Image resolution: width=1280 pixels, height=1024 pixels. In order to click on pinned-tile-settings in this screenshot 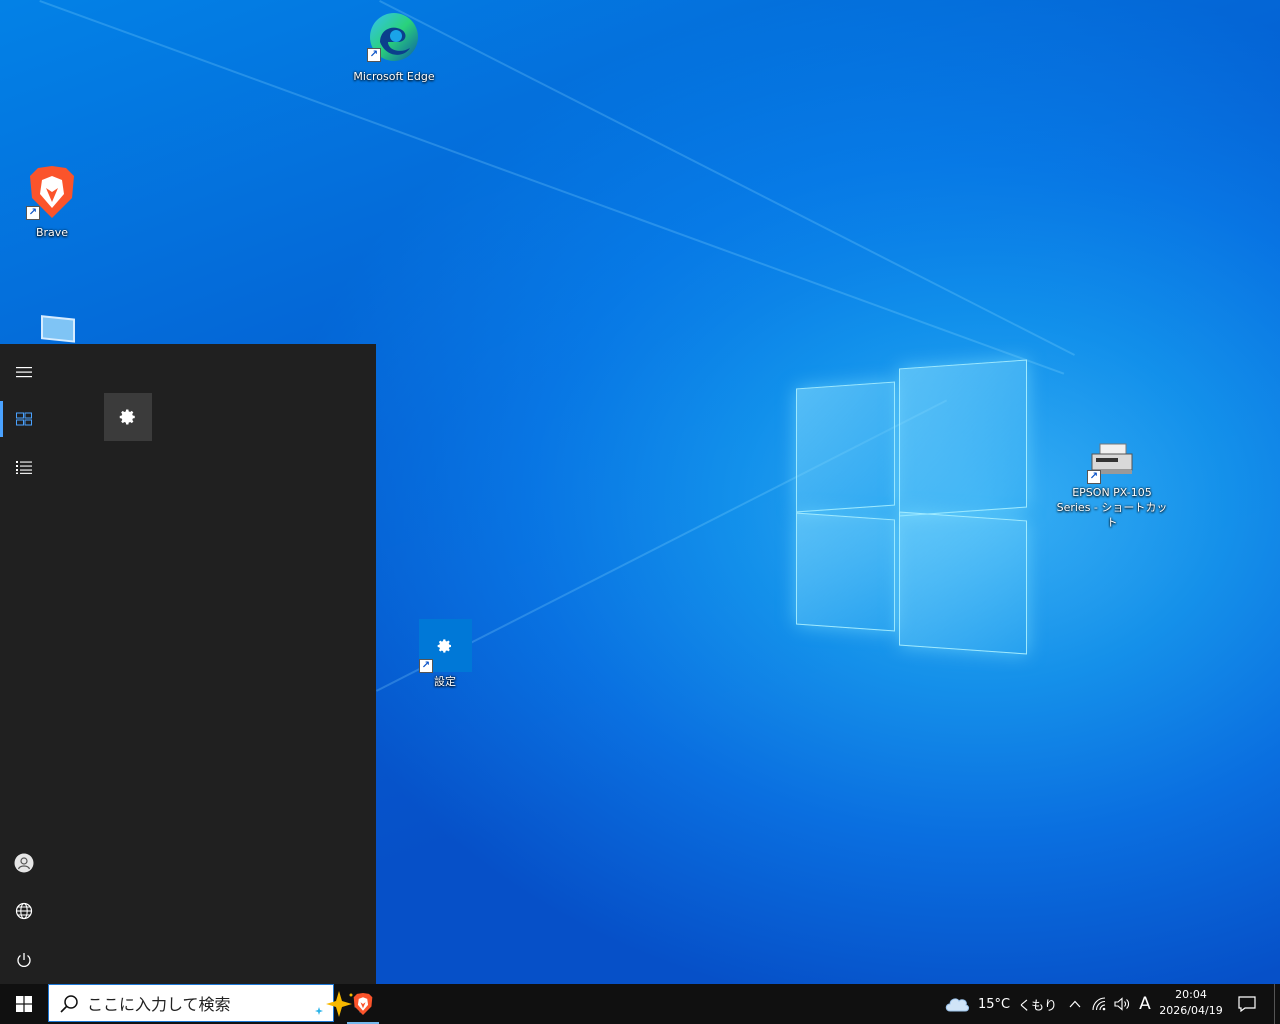, I will do `click(128, 417)`.